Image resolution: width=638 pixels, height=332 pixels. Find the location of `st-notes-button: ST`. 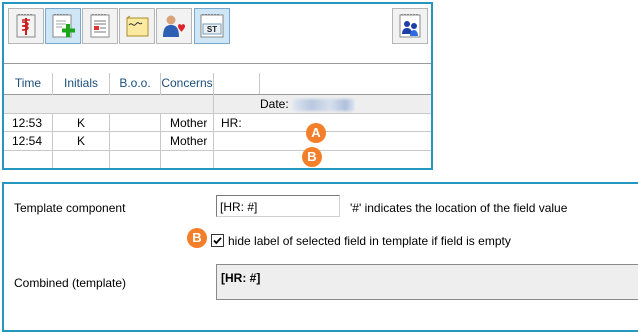

st-notes-button: ST is located at coordinates (212, 26).